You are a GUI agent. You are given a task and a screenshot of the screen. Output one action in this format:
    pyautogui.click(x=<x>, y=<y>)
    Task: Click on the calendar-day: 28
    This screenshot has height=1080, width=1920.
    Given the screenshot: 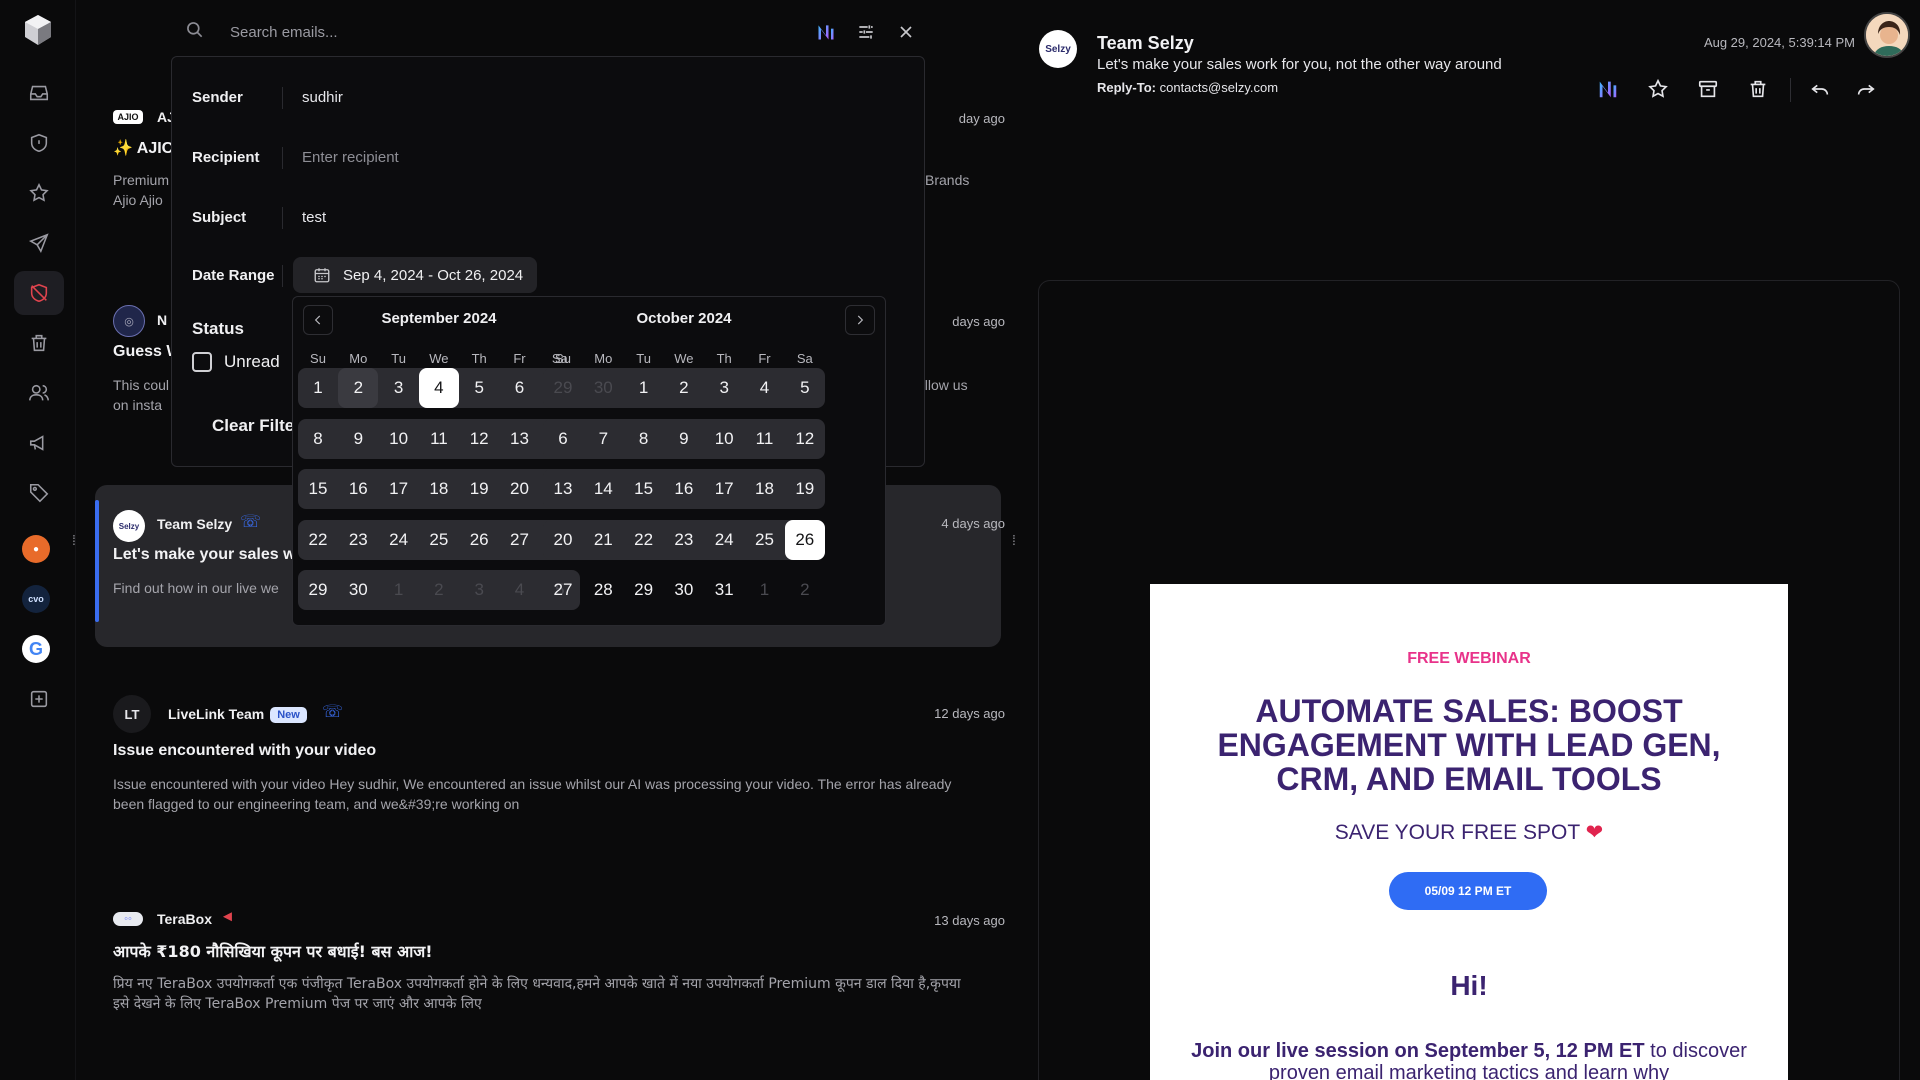 What is the action you would take?
    pyautogui.click(x=603, y=590)
    